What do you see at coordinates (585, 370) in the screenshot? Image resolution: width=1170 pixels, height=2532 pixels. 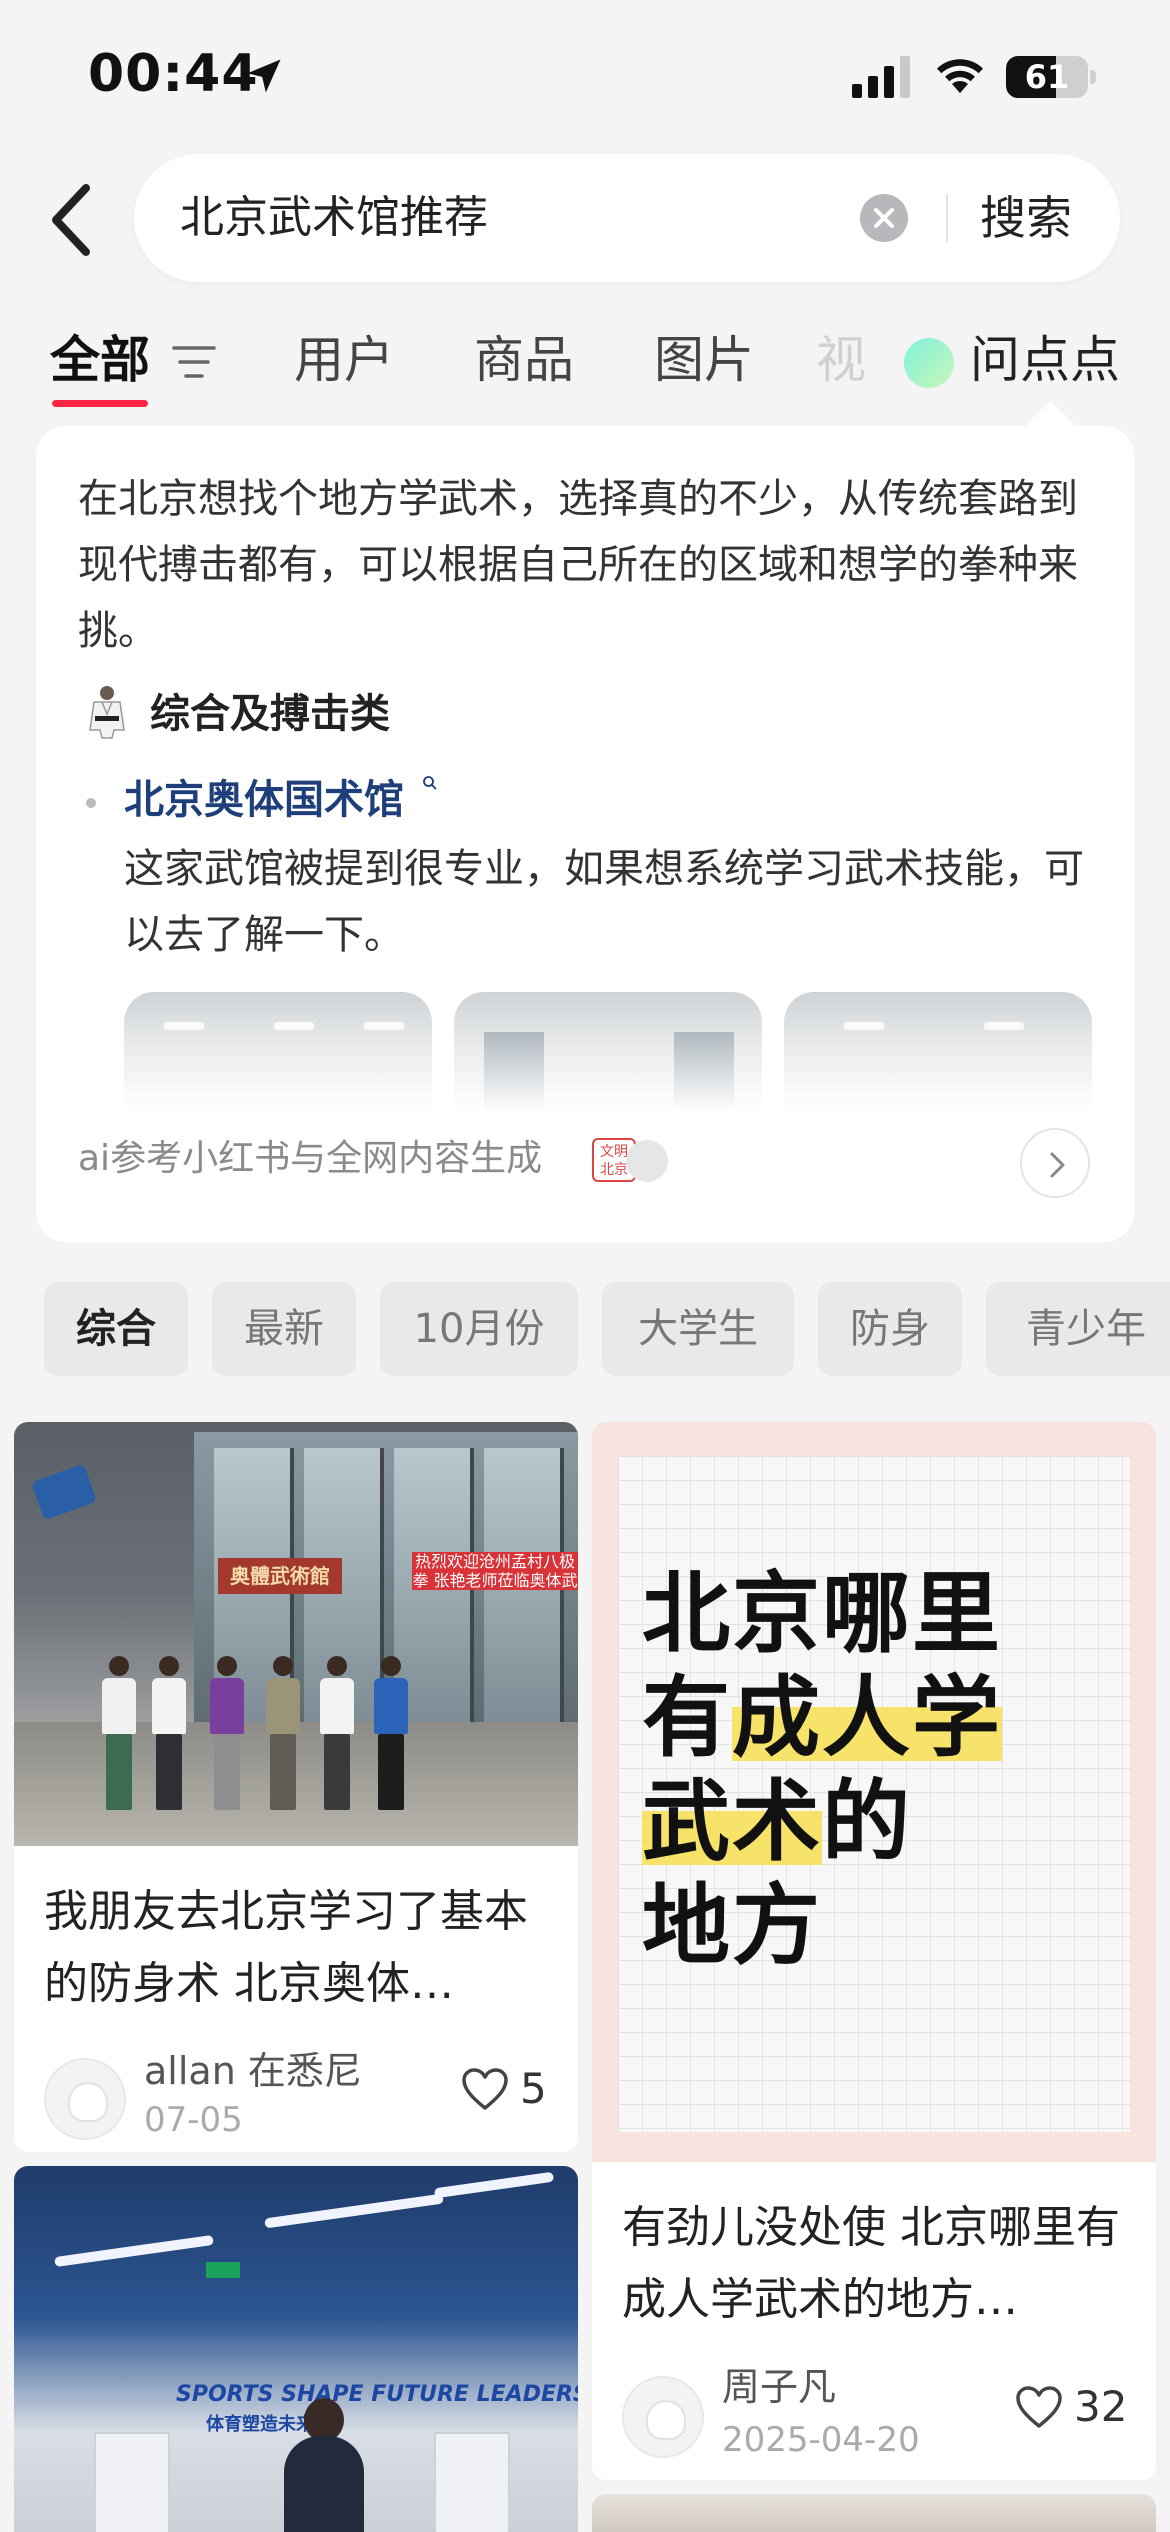 I see `result-tabs: 全部 用户 商品 图片 视 问点点` at bounding box center [585, 370].